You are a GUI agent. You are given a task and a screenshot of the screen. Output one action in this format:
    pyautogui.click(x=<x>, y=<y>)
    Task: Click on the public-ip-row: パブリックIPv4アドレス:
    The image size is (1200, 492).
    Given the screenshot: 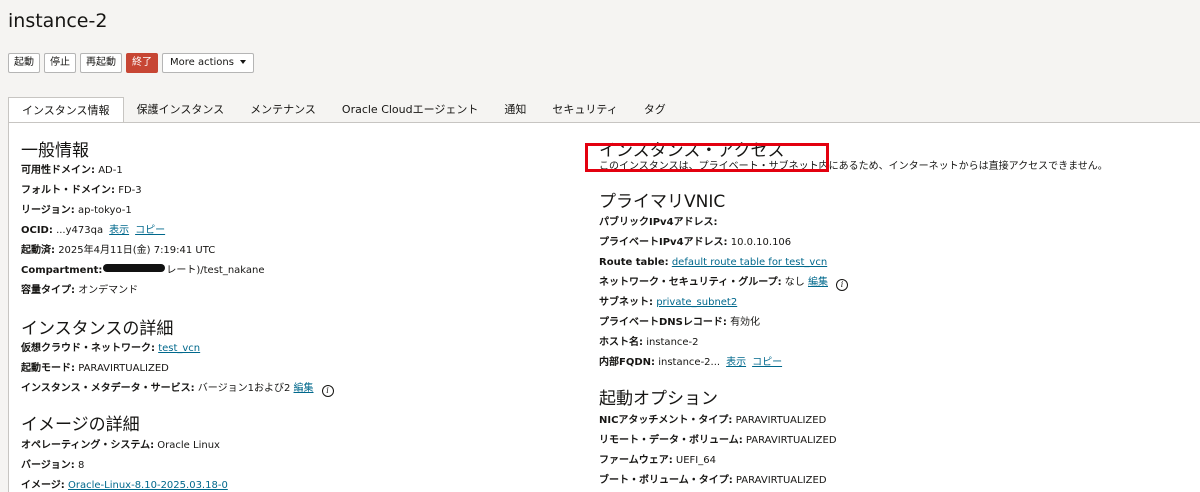 What is the action you would take?
    pyautogui.click(x=658, y=223)
    